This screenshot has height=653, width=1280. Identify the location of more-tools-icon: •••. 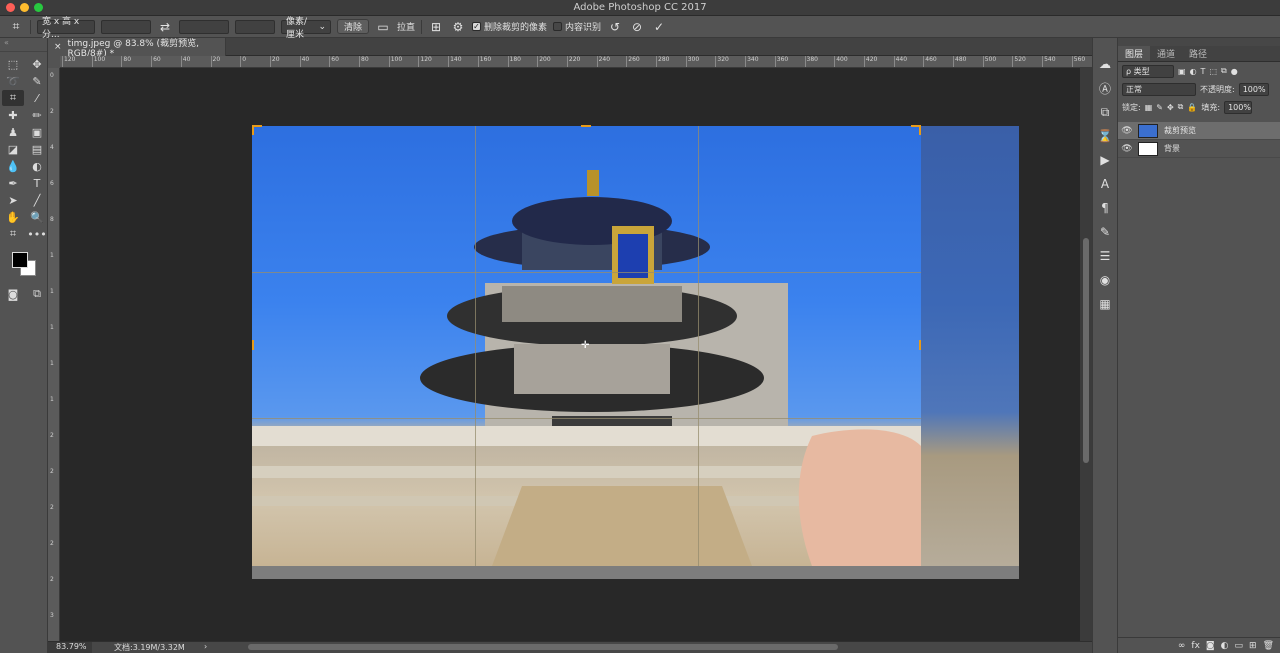
(37, 234).